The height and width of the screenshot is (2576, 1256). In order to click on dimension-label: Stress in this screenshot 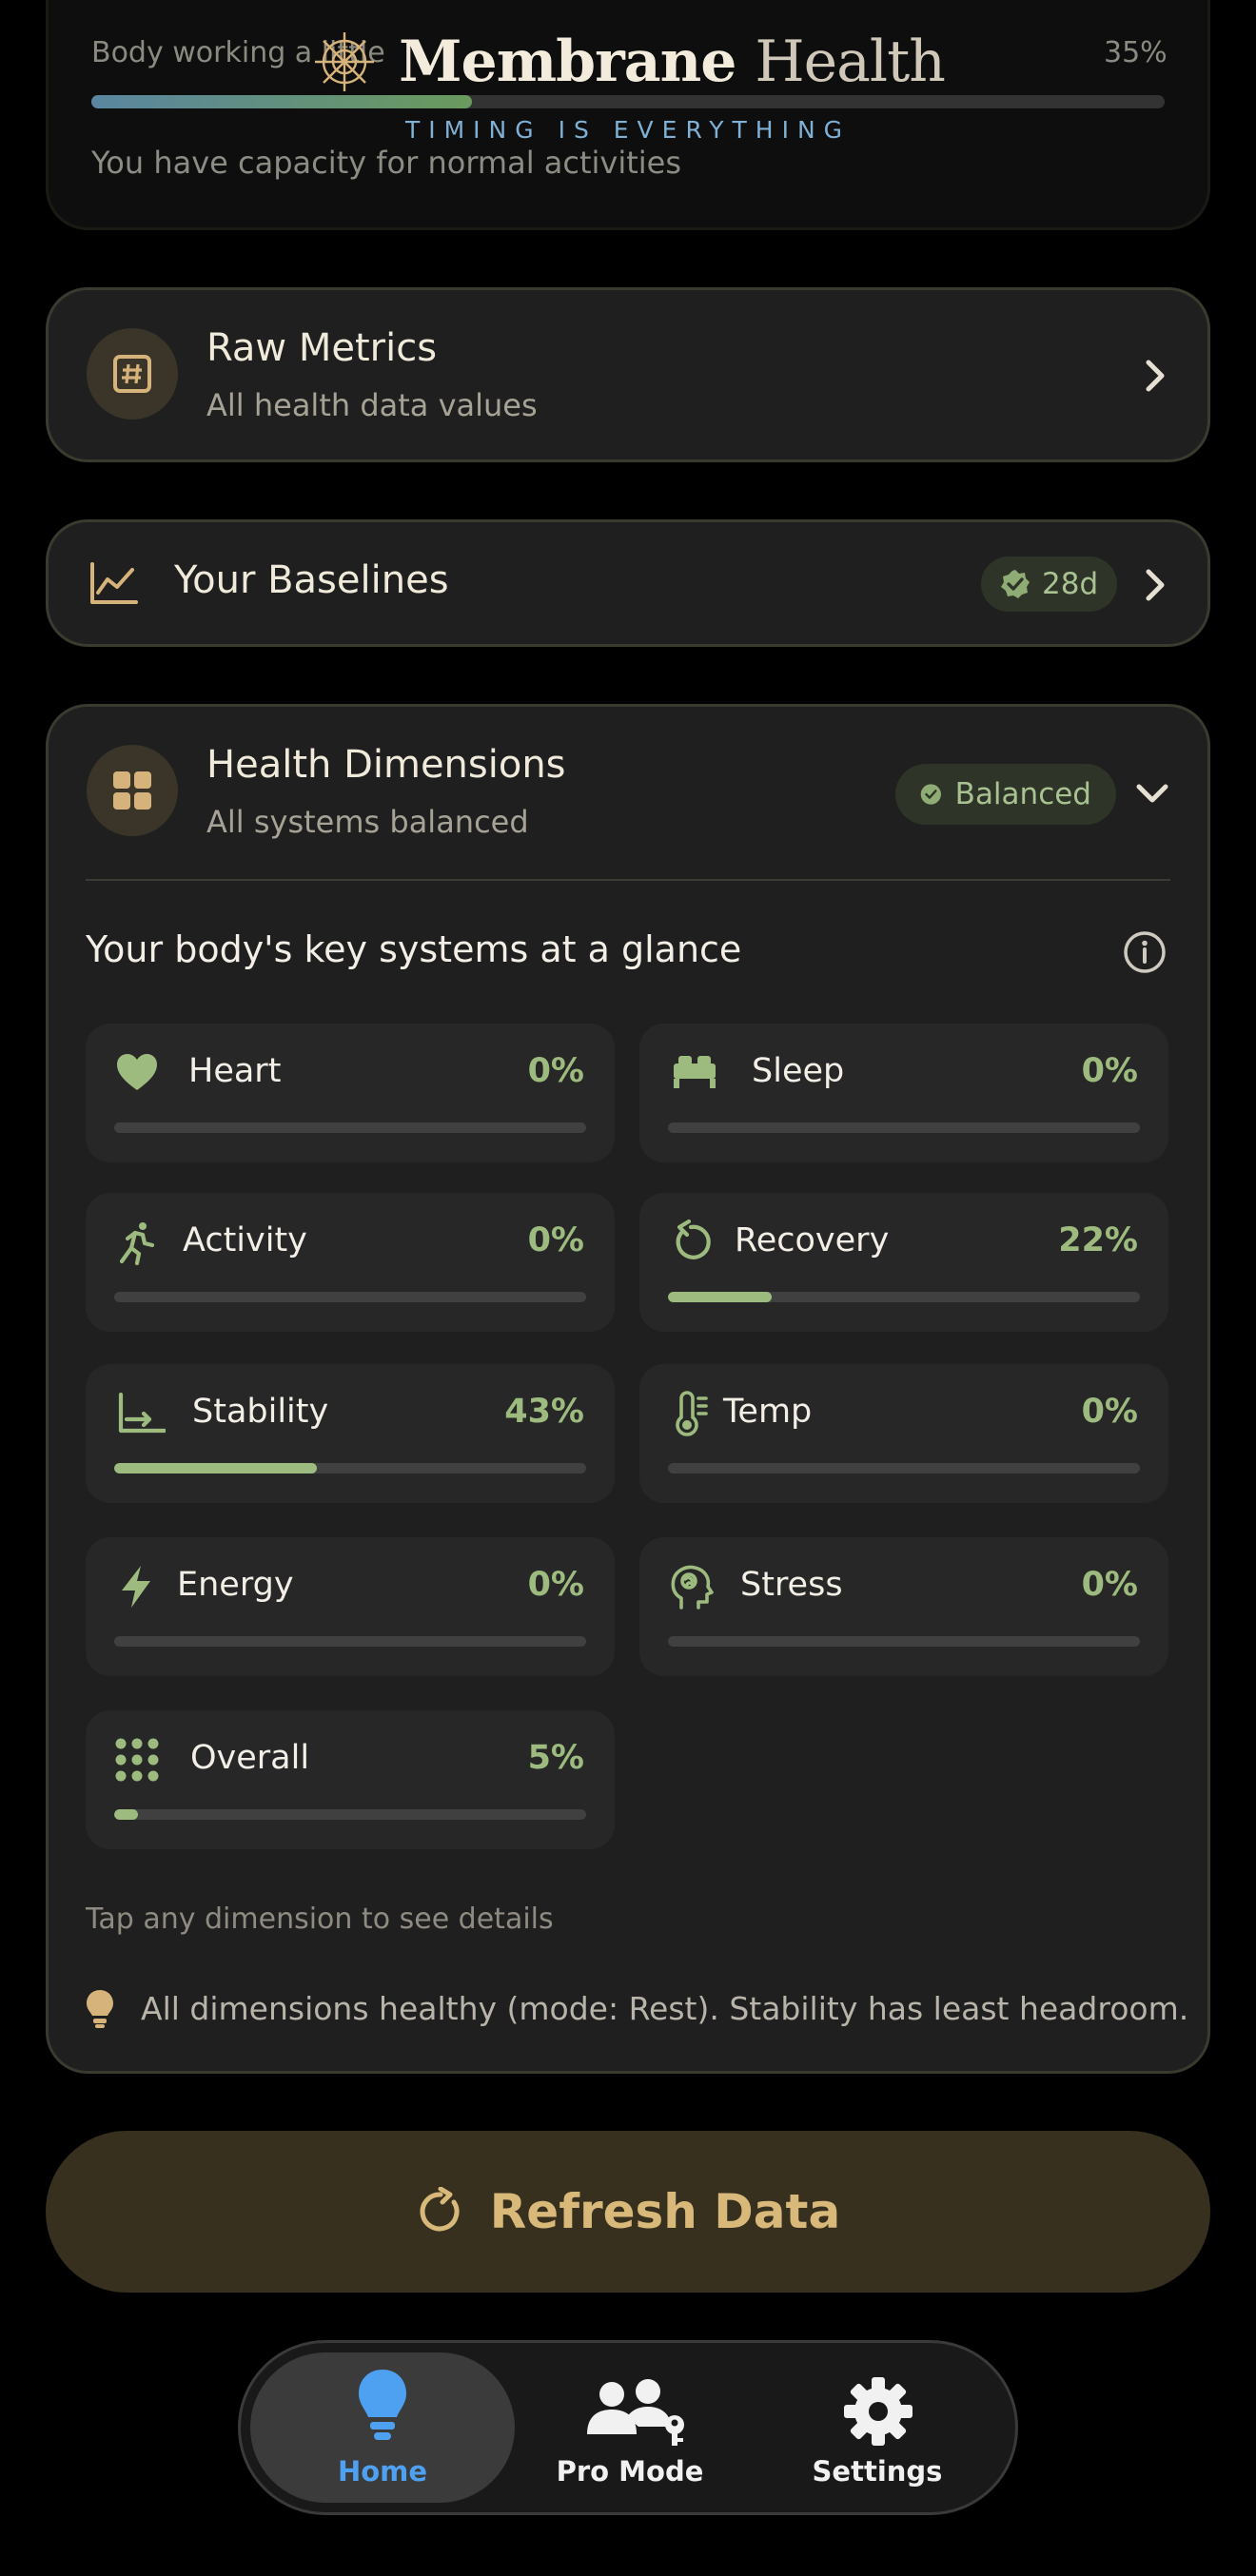, I will do `click(792, 1585)`.